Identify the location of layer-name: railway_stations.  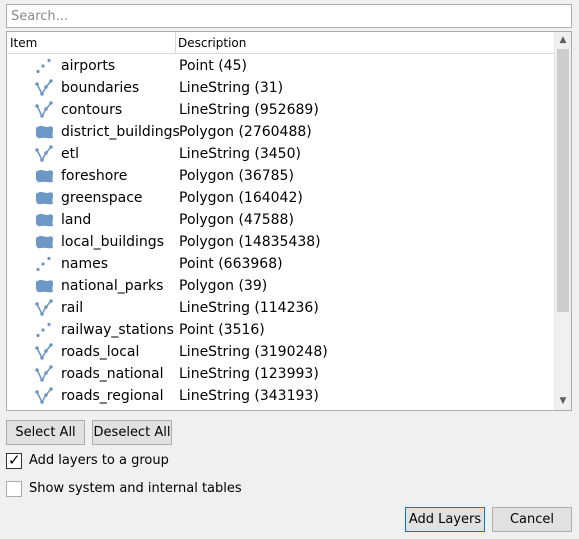
(117, 330).